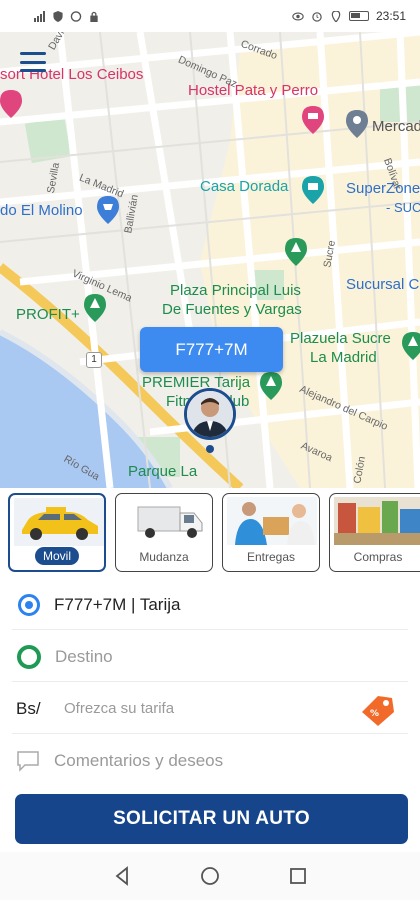  What do you see at coordinates (358, 16) in the screenshot?
I see `battery-icon` at bounding box center [358, 16].